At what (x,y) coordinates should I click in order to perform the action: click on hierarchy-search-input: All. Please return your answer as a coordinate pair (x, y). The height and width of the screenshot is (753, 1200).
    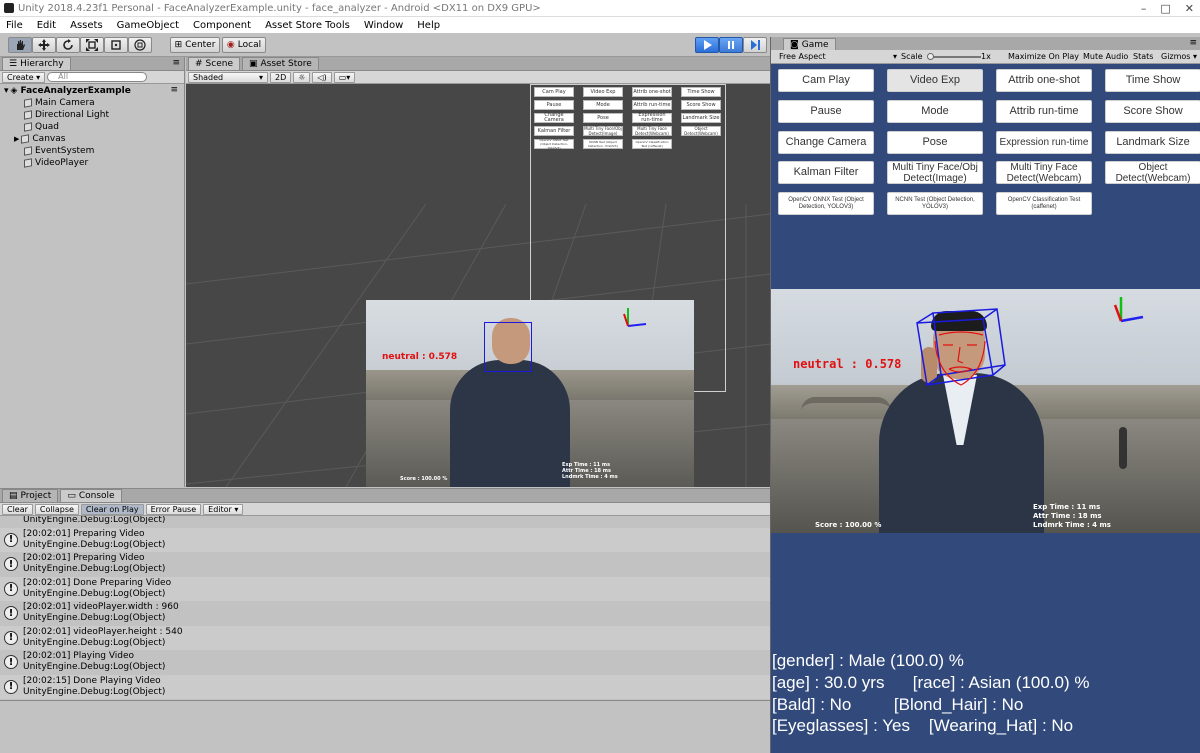
    Looking at the image, I should click on (97, 77).